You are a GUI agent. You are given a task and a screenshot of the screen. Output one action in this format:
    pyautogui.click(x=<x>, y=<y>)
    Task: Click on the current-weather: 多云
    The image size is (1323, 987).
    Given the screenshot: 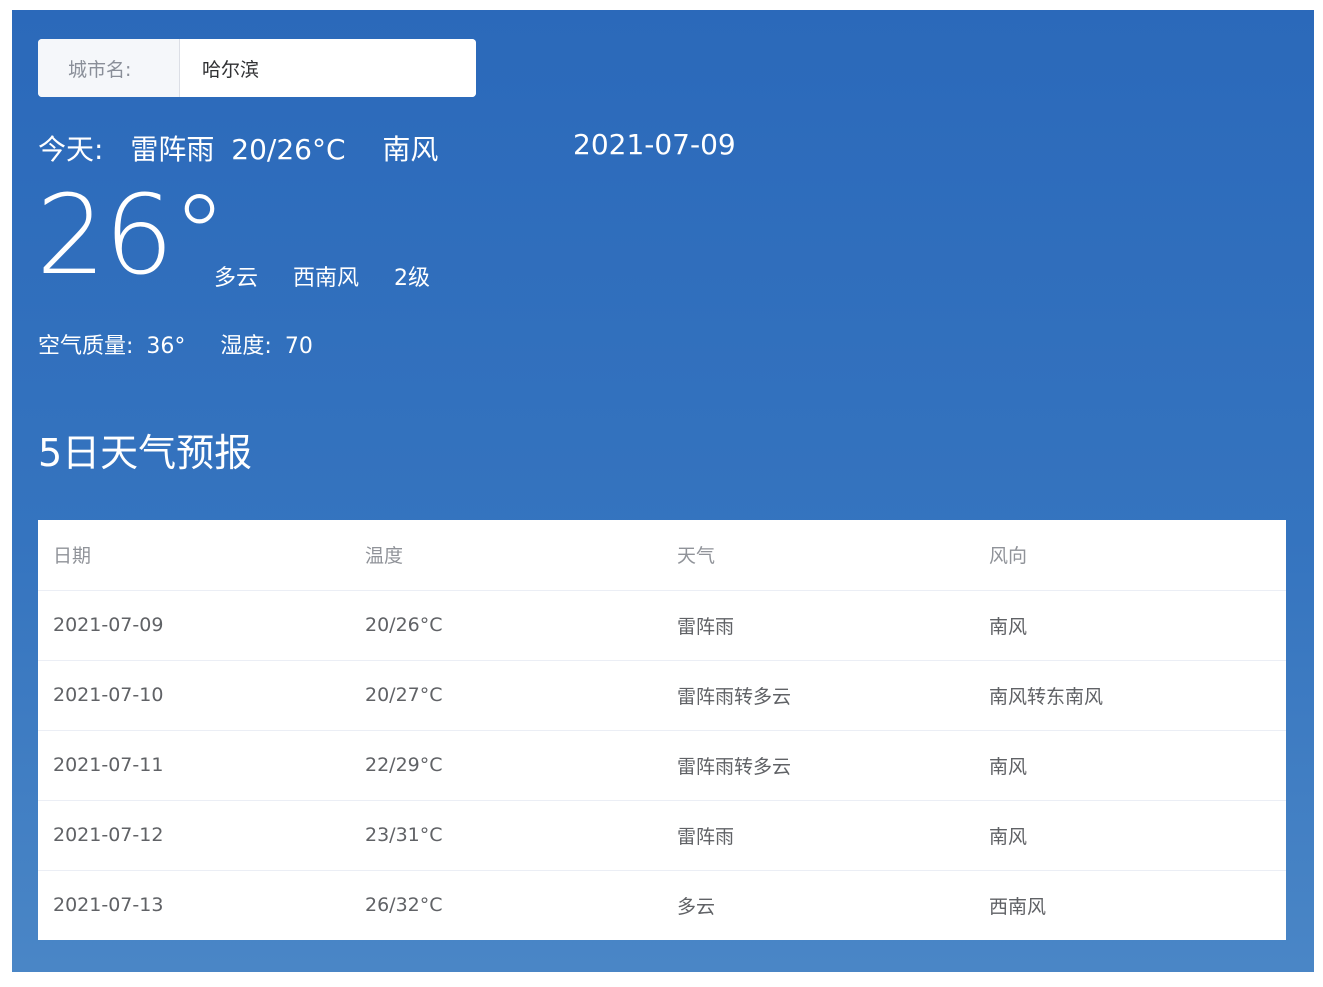 What is the action you would take?
    pyautogui.click(x=236, y=278)
    